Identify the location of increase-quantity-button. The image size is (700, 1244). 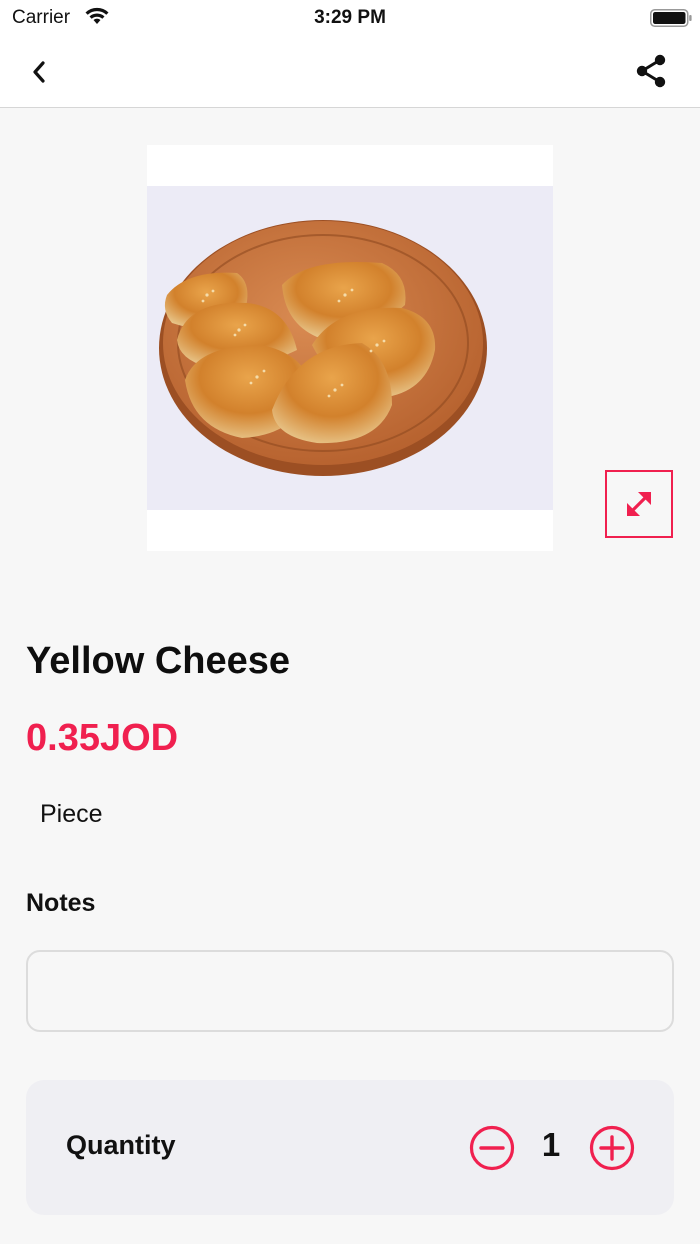
(612, 1148).